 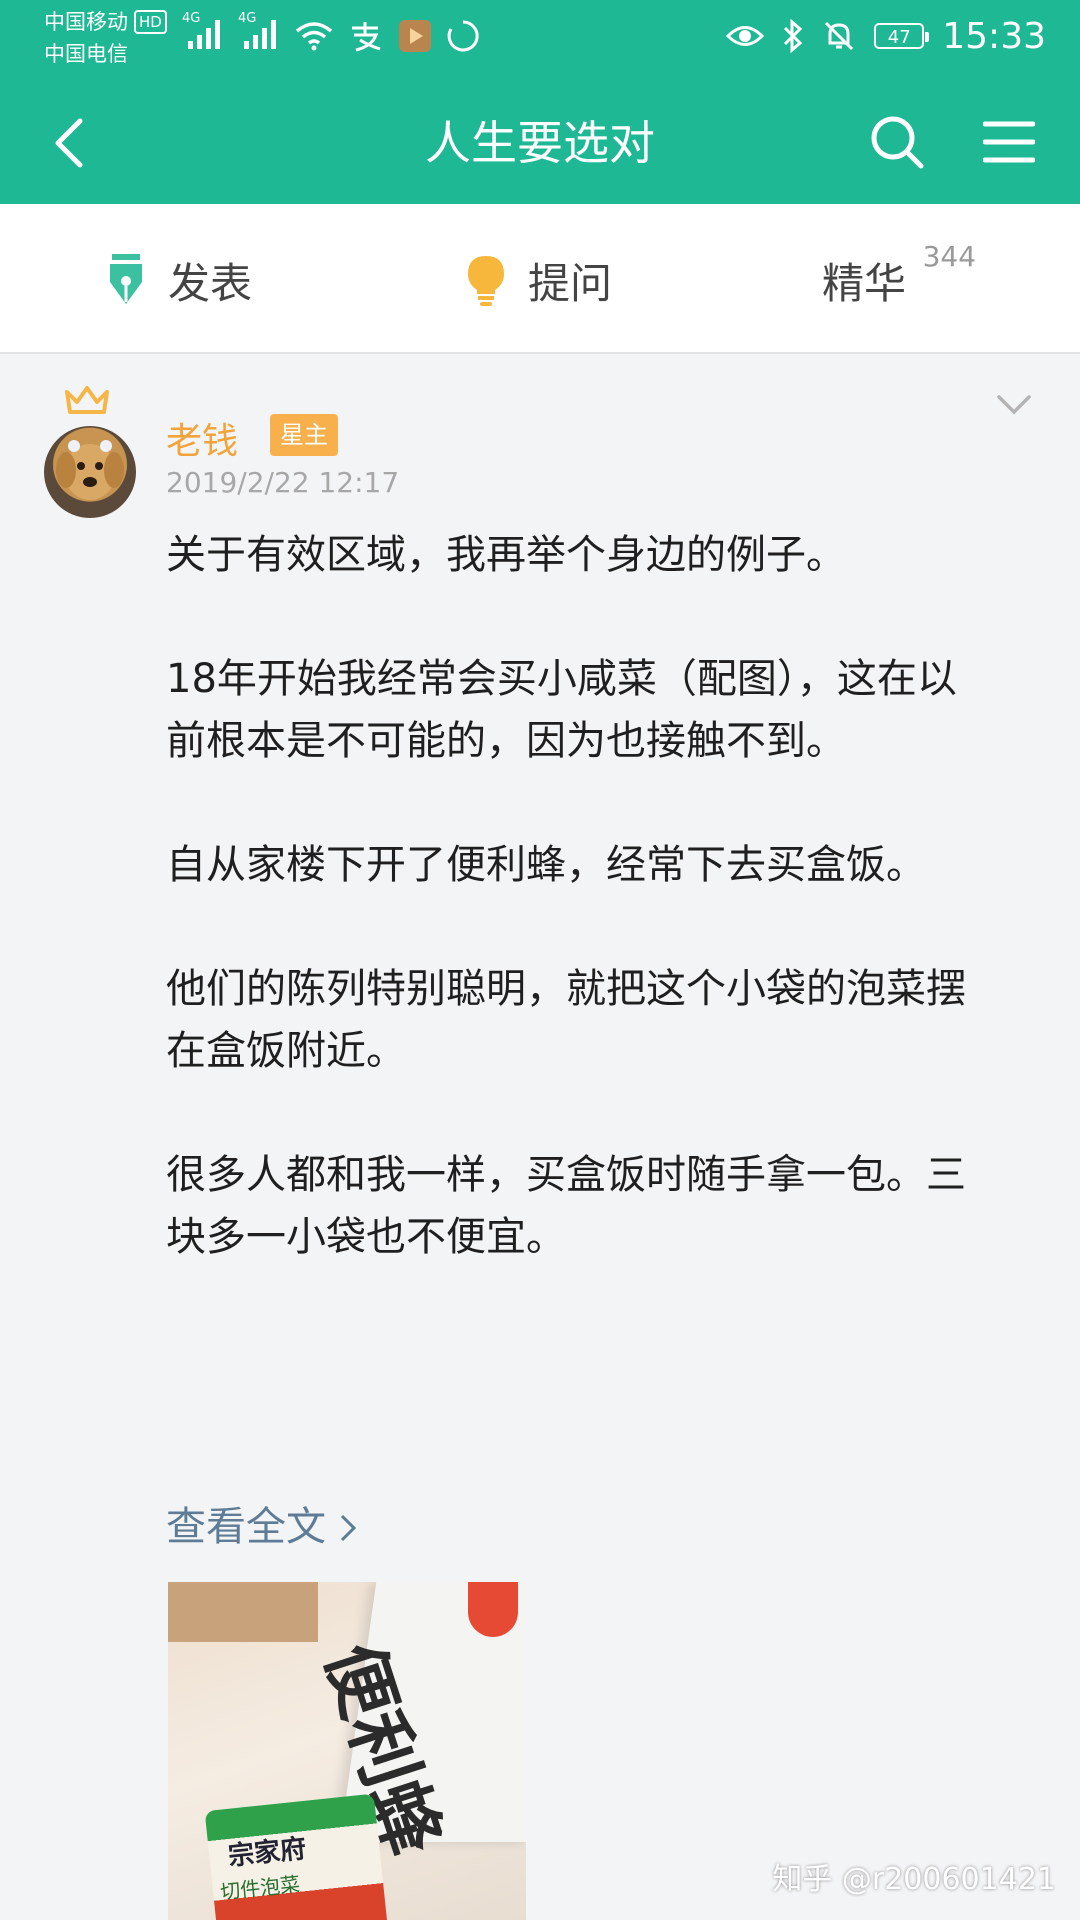 I want to click on read-more-link: 查看全文, so click(x=261, y=1523).